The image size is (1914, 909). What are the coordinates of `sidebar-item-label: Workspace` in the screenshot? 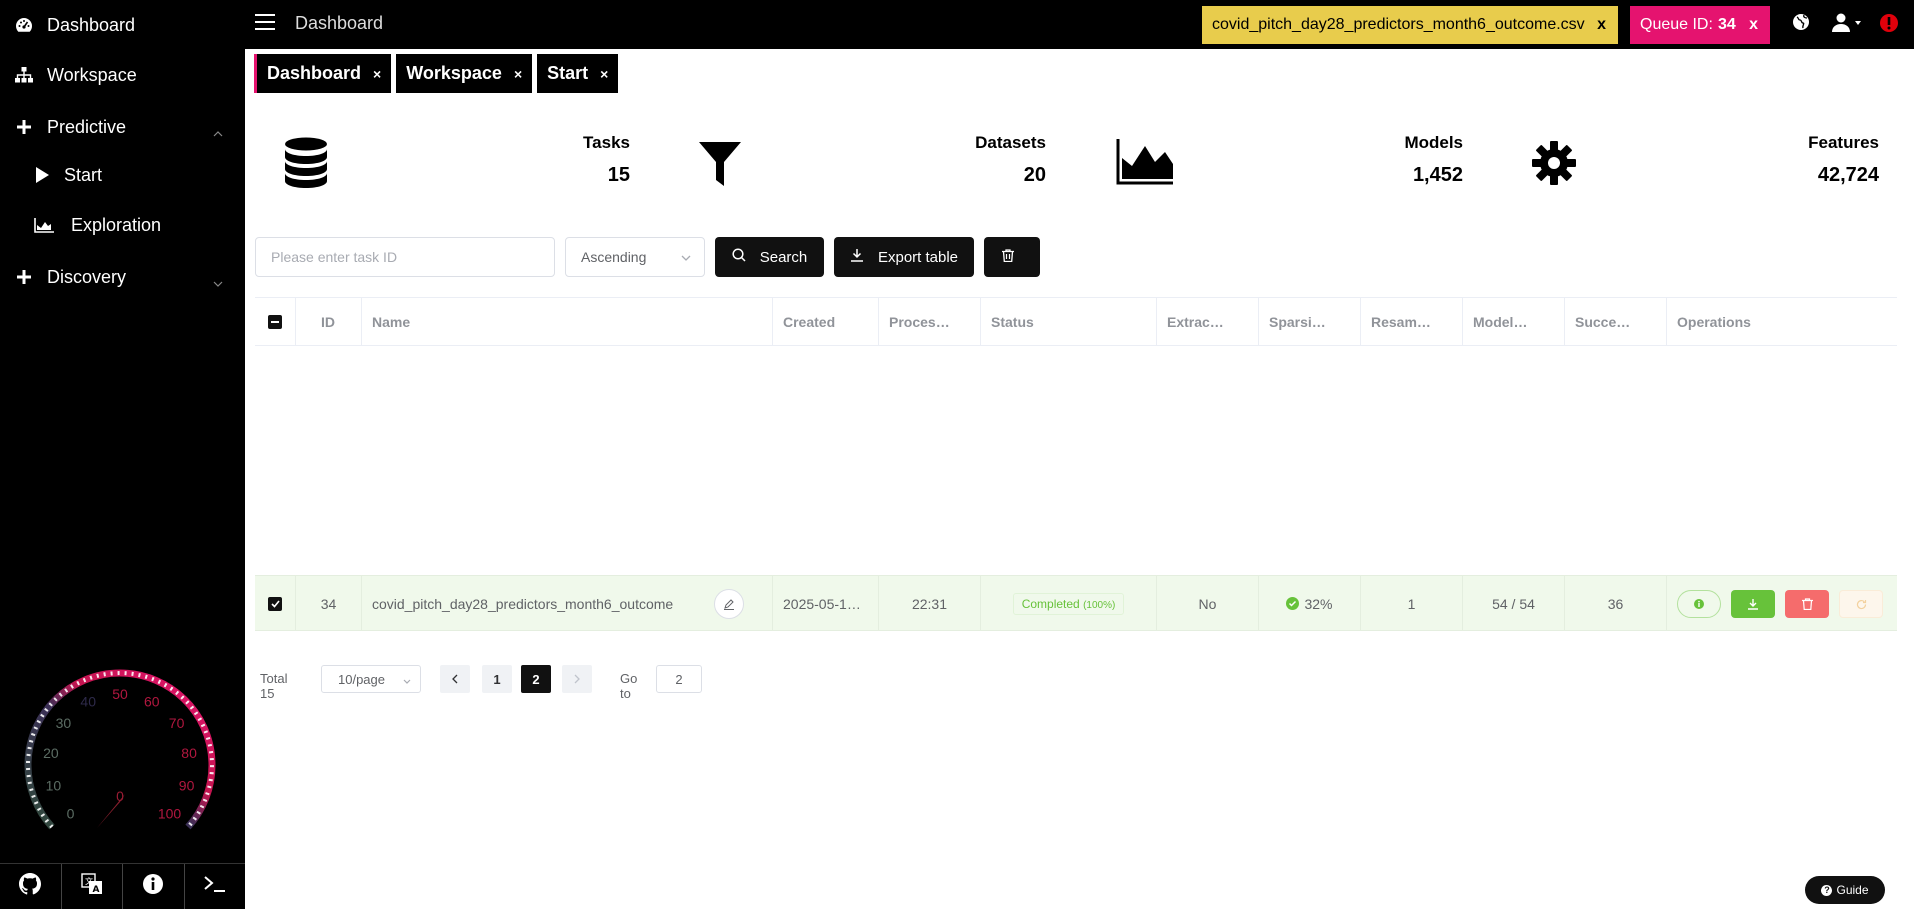 It's located at (92, 74).